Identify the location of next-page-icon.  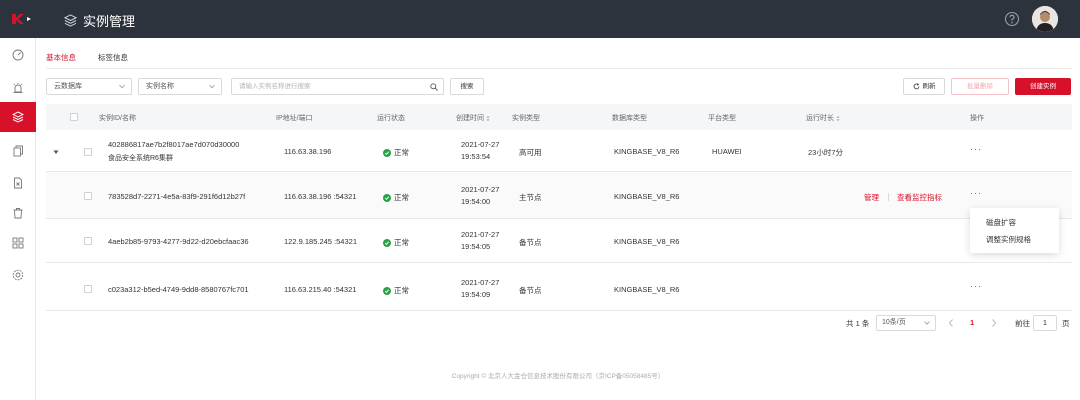
(994, 323).